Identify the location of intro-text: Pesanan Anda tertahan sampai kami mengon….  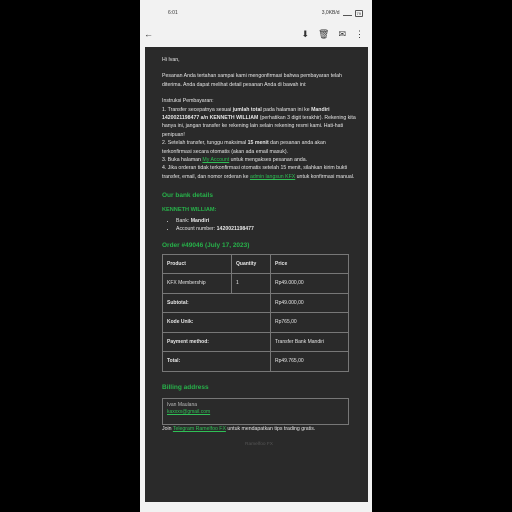
(252, 80).